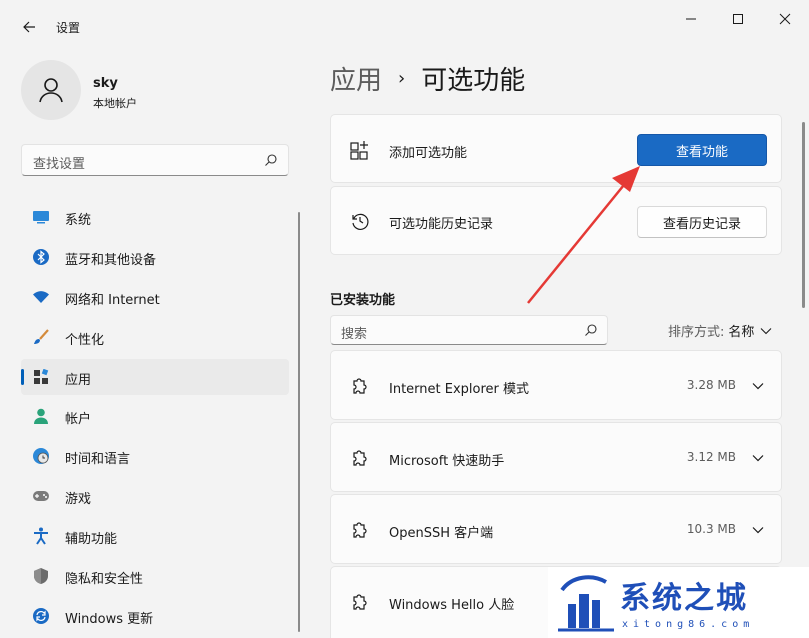 The width and height of the screenshot is (809, 638). Describe the element at coordinates (109, 619) in the screenshot. I see `sidebar-item-label: Windows 更新` at that location.